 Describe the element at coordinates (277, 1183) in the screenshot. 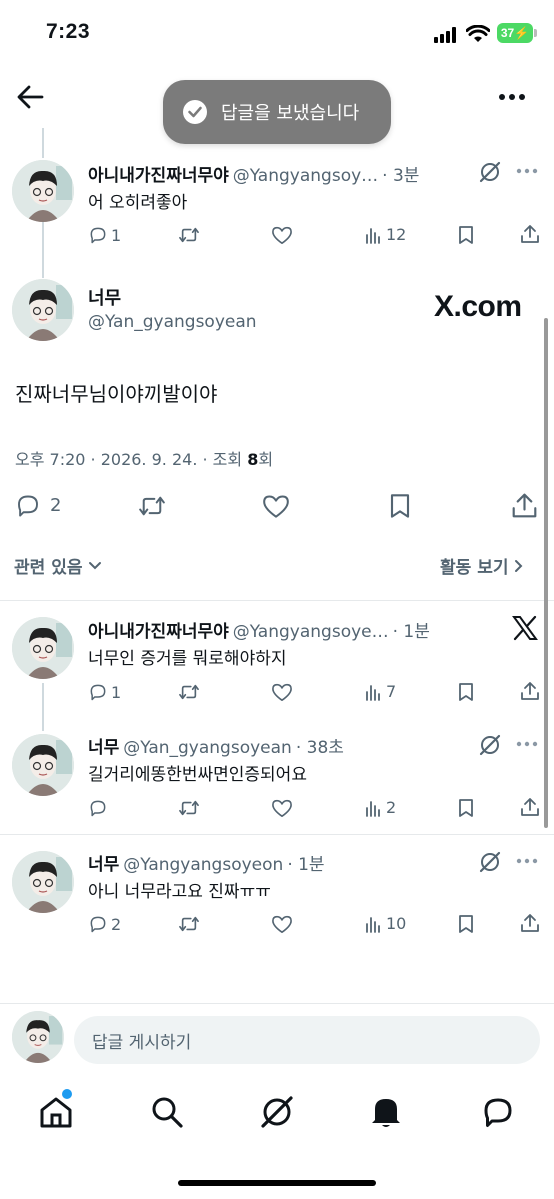

I see `home-indicator` at that location.